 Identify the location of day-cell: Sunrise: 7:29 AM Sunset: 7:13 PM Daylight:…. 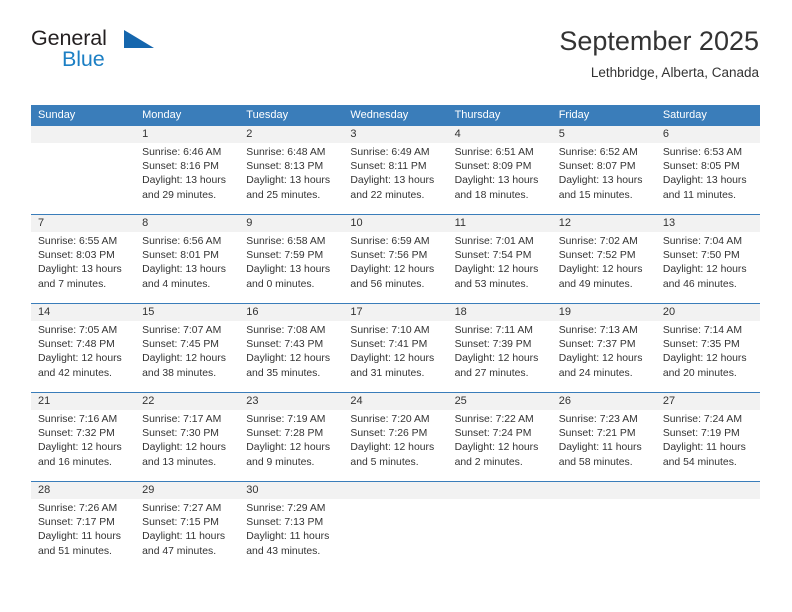
(291, 536).